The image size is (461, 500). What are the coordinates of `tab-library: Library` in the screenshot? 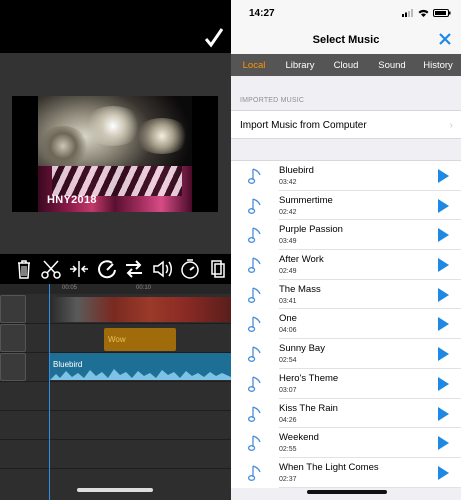 It's located at (300, 65).